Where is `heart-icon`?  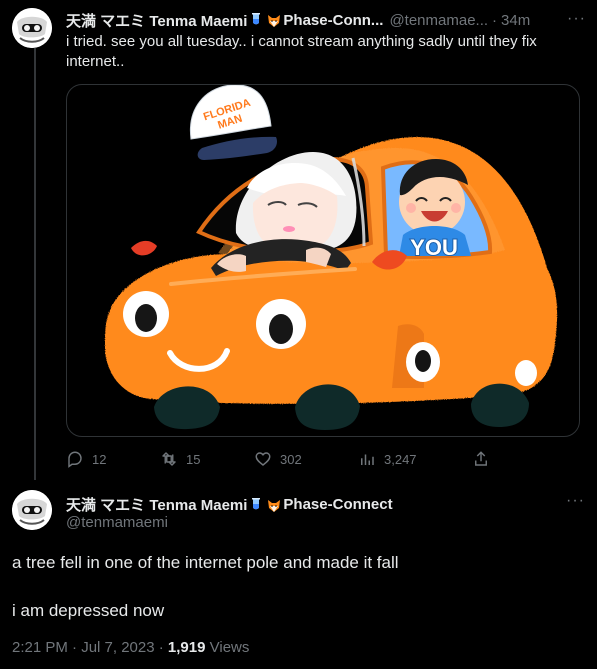
heart-icon is located at coordinates (263, 459).